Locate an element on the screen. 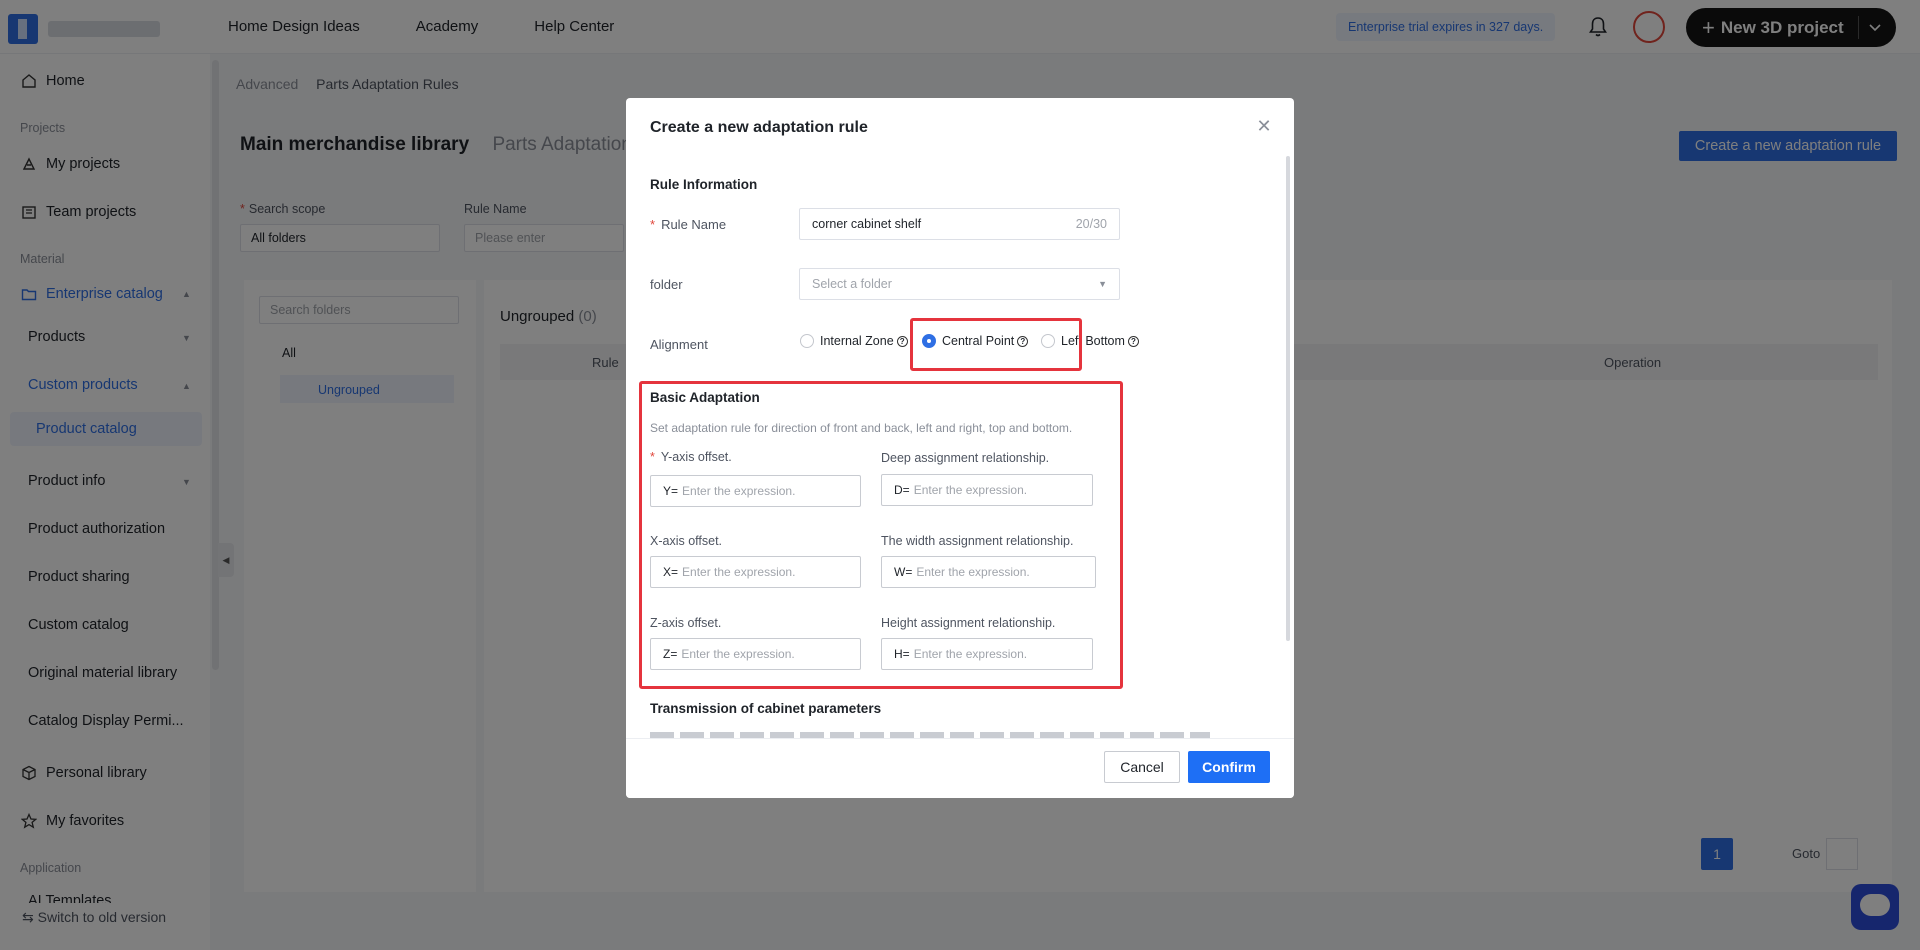 Image resolution: width=1920 pixels, height=950 pixels. chevron-down-icon: ▼ is located at coordinates (1102, 284).